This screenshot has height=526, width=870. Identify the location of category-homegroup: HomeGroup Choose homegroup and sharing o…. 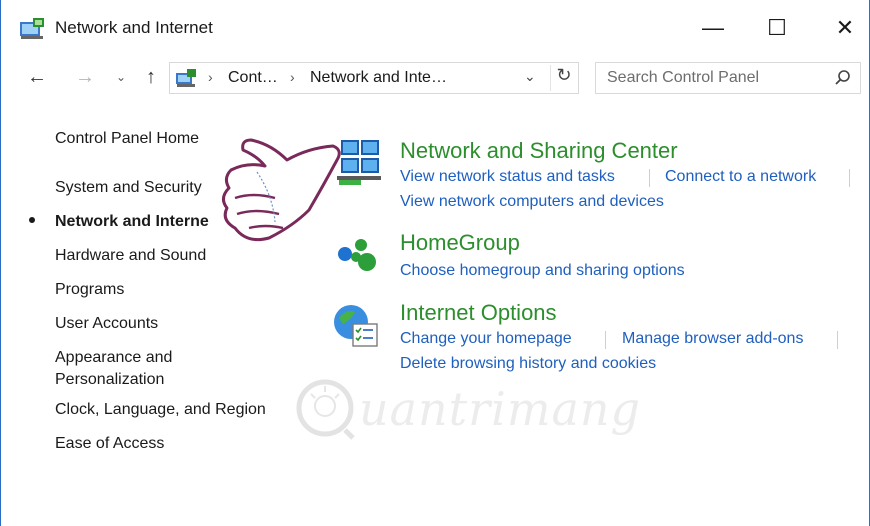
(596, 258).